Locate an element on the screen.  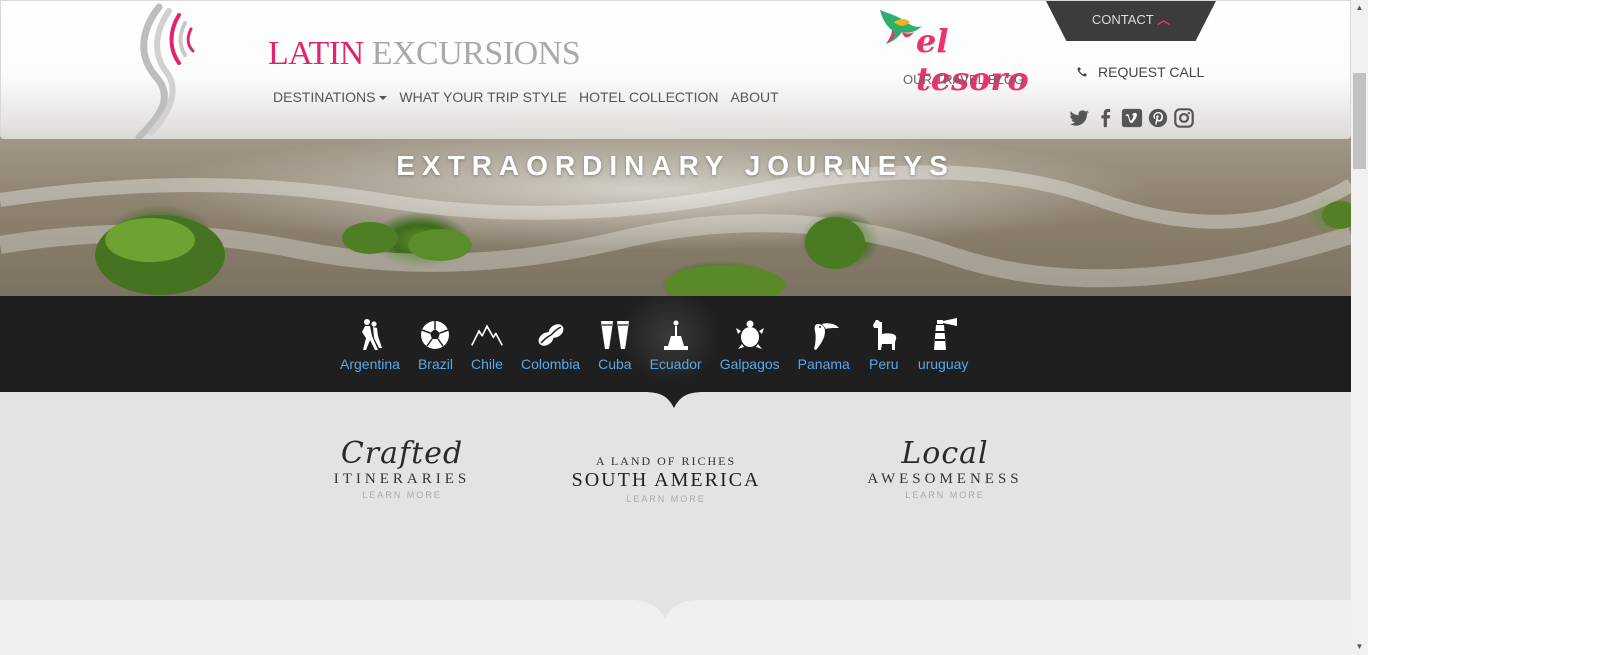
destination-panama: Panama is located at coordinates (824, 345).